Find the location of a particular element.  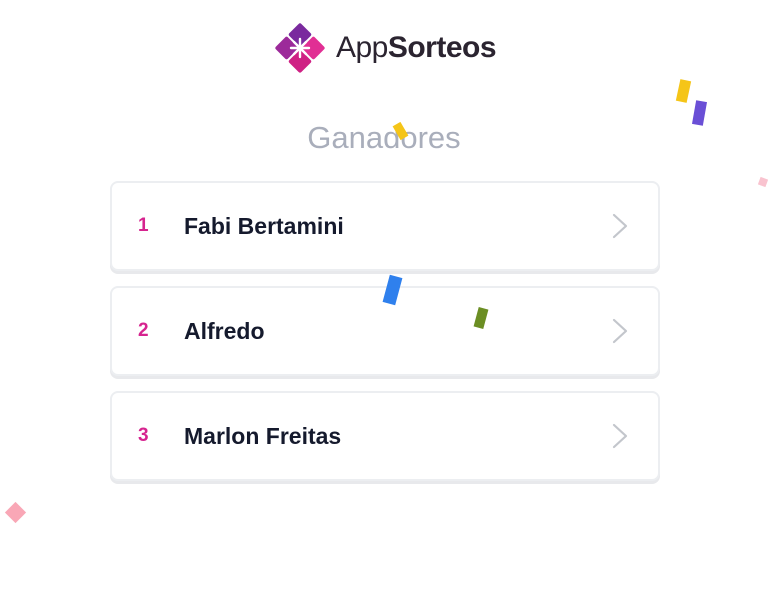

winner-name: Alfredo is located at coordinates (224, 330).